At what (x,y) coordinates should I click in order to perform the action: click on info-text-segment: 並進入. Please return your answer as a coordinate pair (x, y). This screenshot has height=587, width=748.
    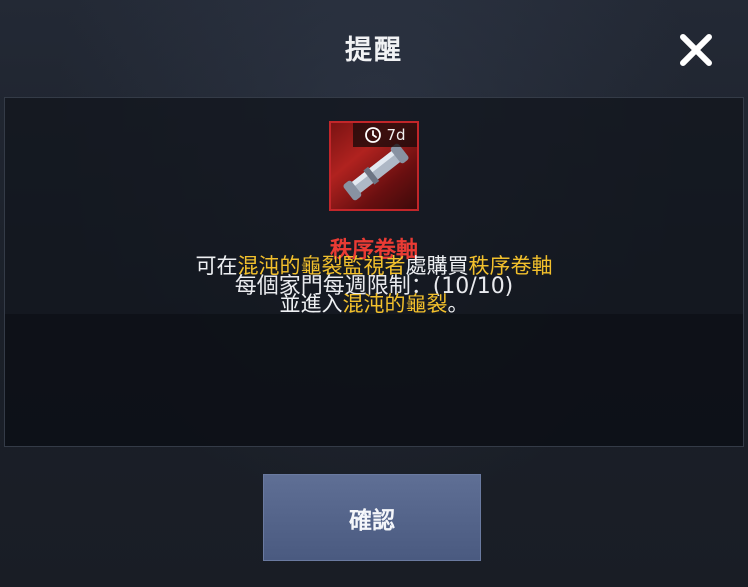
    Looking at the image, I should click on (311, 304).